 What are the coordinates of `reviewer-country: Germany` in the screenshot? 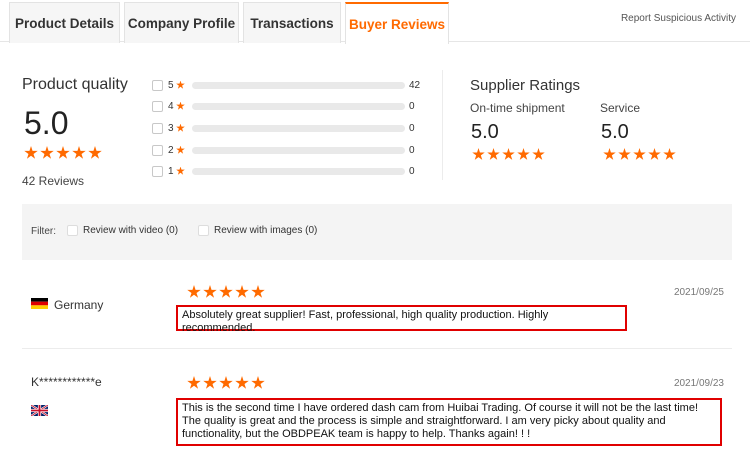 It's located at (79, 305).